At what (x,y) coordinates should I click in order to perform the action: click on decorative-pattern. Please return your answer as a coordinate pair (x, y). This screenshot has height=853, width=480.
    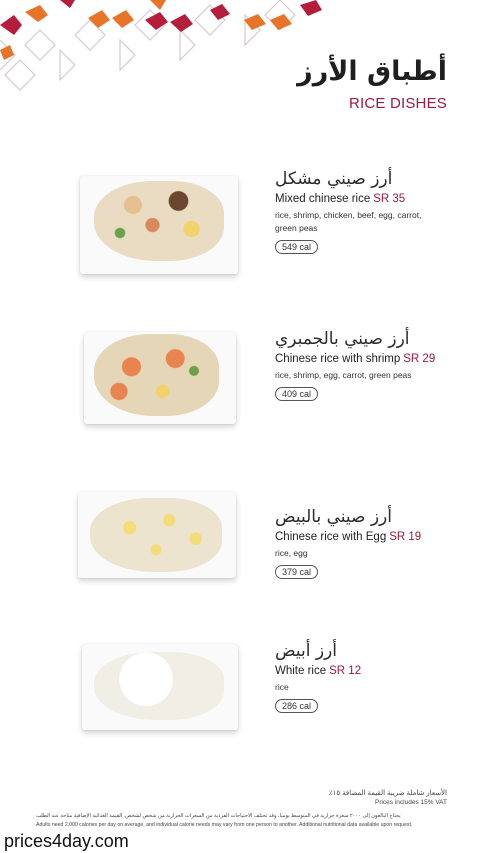
    Looking at the image, I should click on (161, 45).